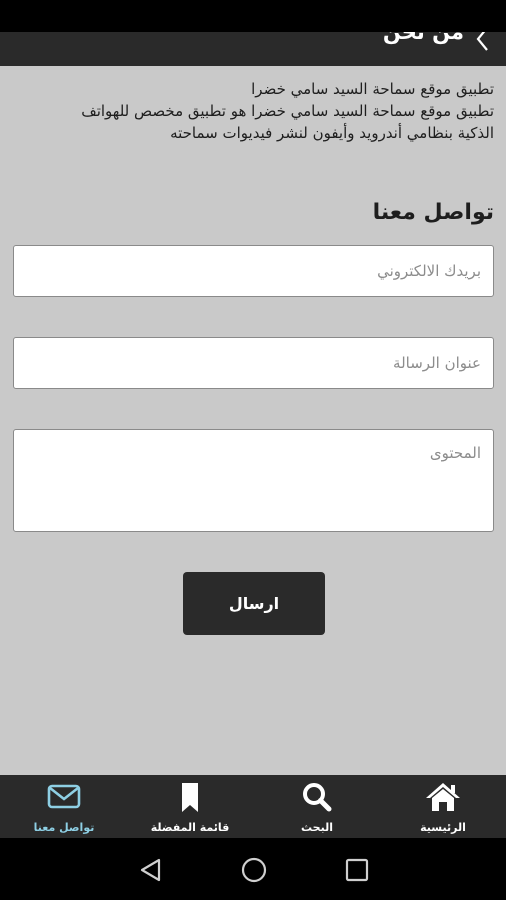  I want to click on home-circle-icon, so click(254, 870).